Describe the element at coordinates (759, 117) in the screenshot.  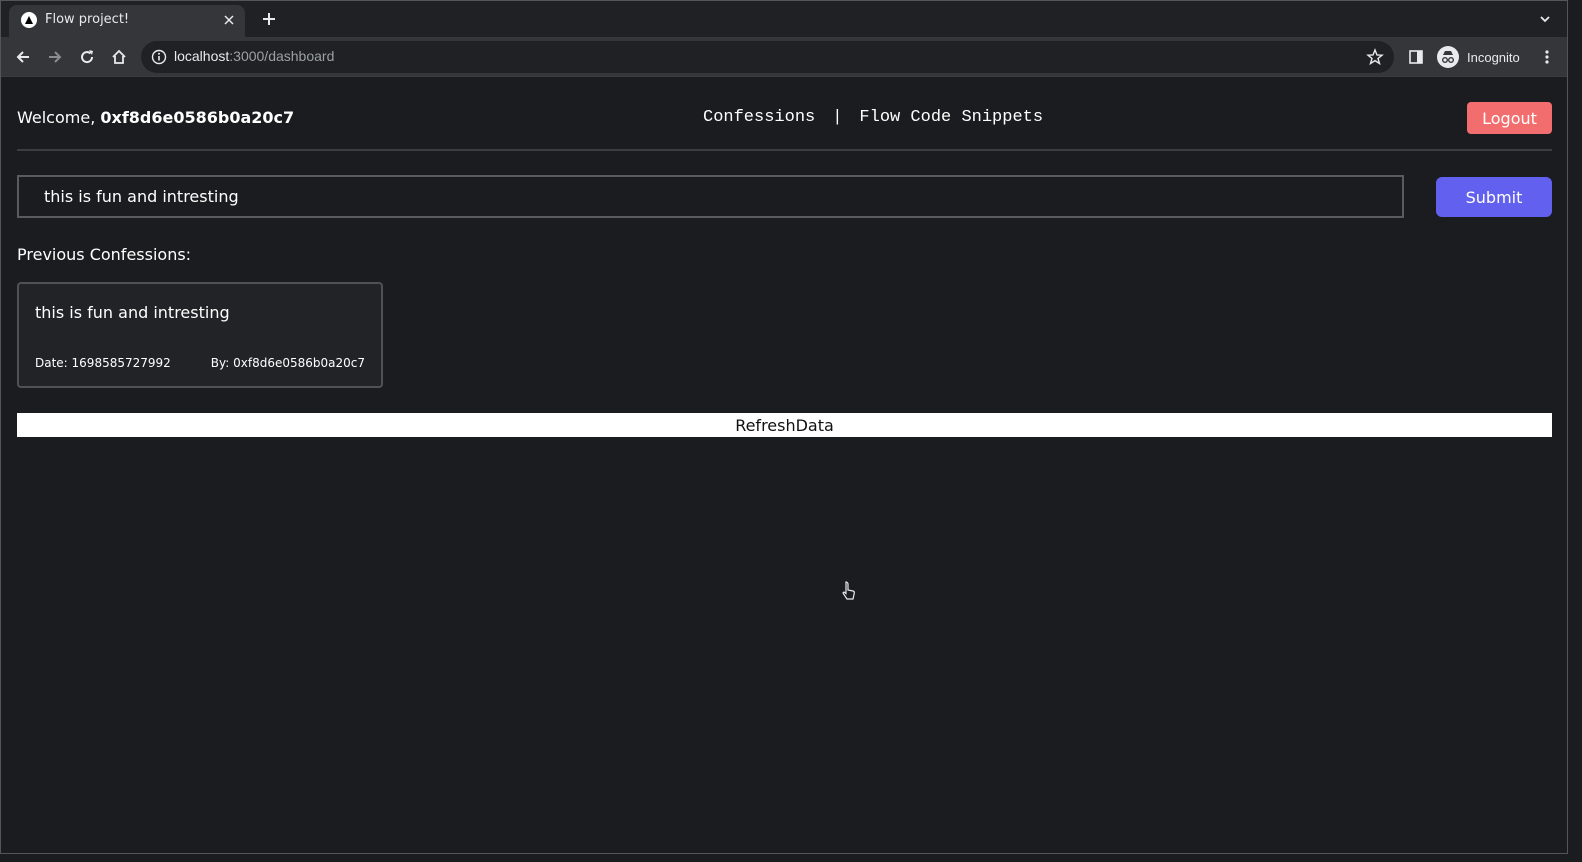
I see `nav-confessions: Confessions` at that location.